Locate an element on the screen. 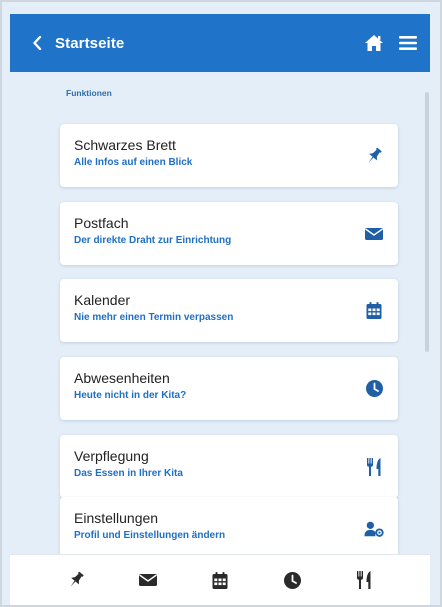  home-button is located at coordinates (374, 43).